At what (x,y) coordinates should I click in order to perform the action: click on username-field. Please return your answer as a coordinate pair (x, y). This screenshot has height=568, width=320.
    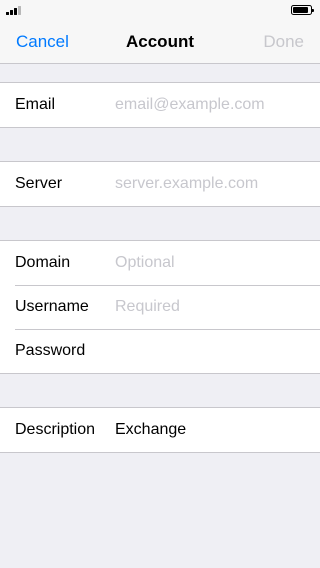
    Looking at the image, I should click on (213, 307).